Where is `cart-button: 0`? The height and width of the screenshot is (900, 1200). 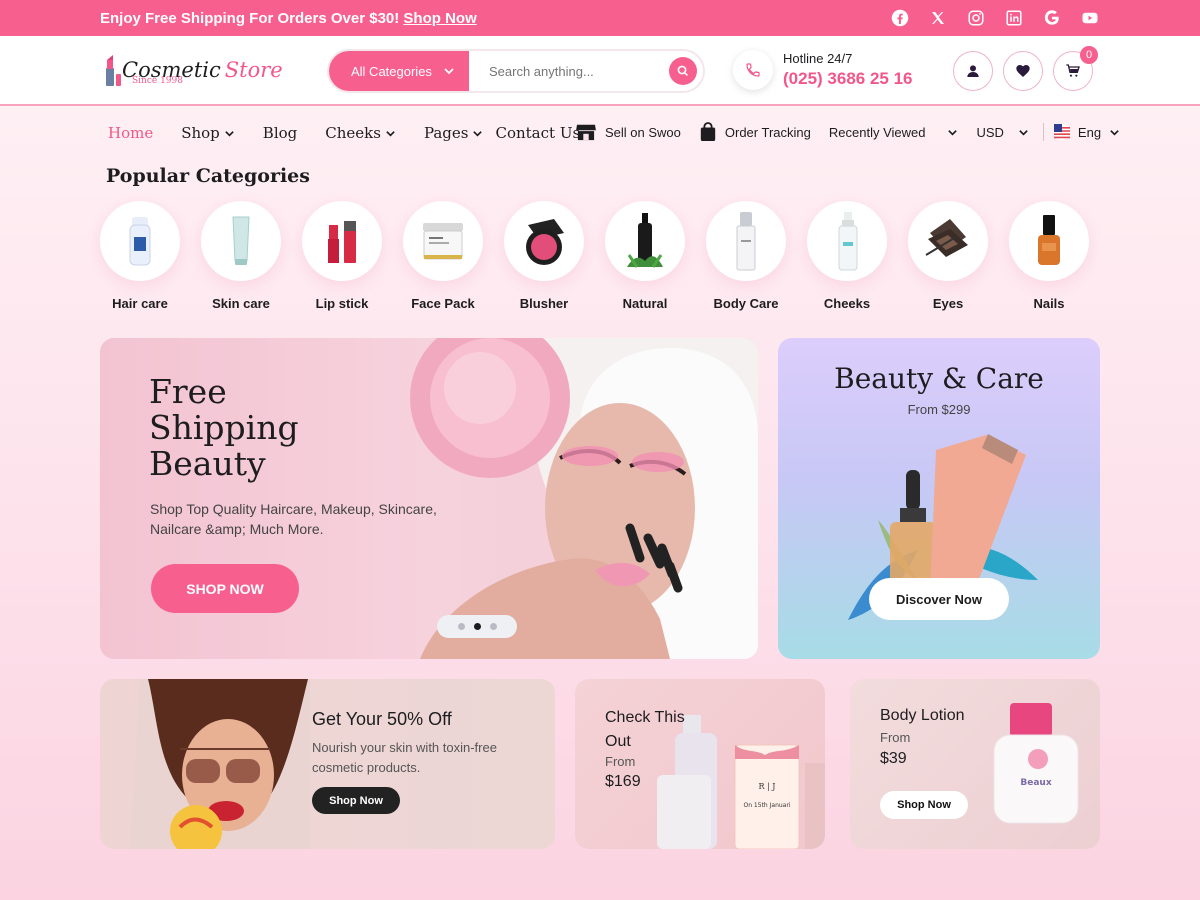 cart-button: 0 is located at coordinates (1075, 68).